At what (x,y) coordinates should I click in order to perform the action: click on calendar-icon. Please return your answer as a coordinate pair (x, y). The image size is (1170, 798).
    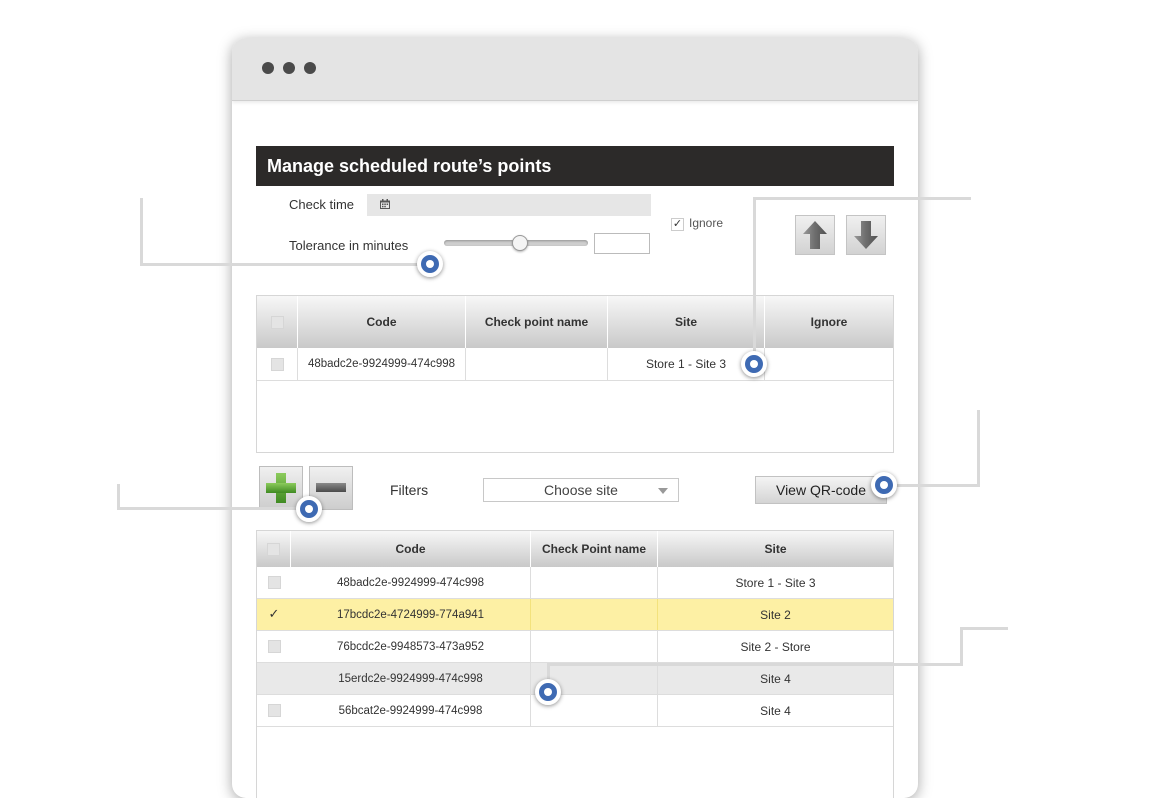
    Looking at the image, I should click on (385, 204).